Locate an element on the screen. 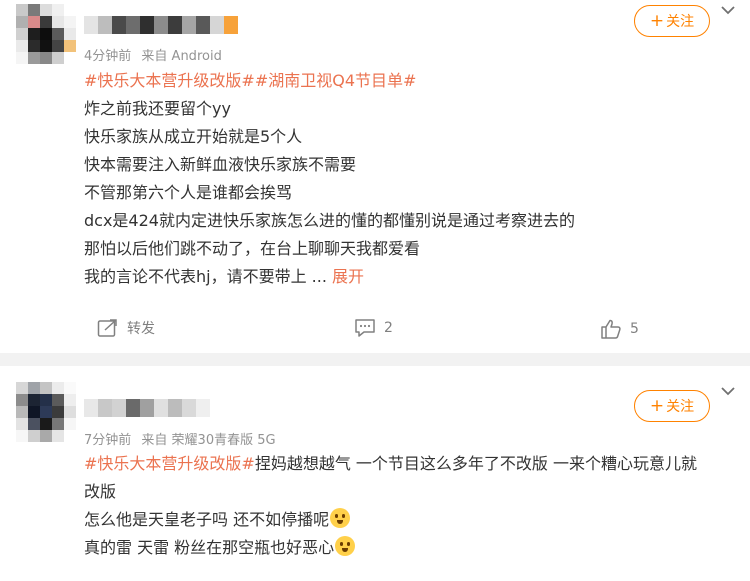 The width and height of the screenshot is (750, 581). comment-line: 真的雷 天雷 粉丝在那空瓶也好恶心 is located at coordinates (409, 548).